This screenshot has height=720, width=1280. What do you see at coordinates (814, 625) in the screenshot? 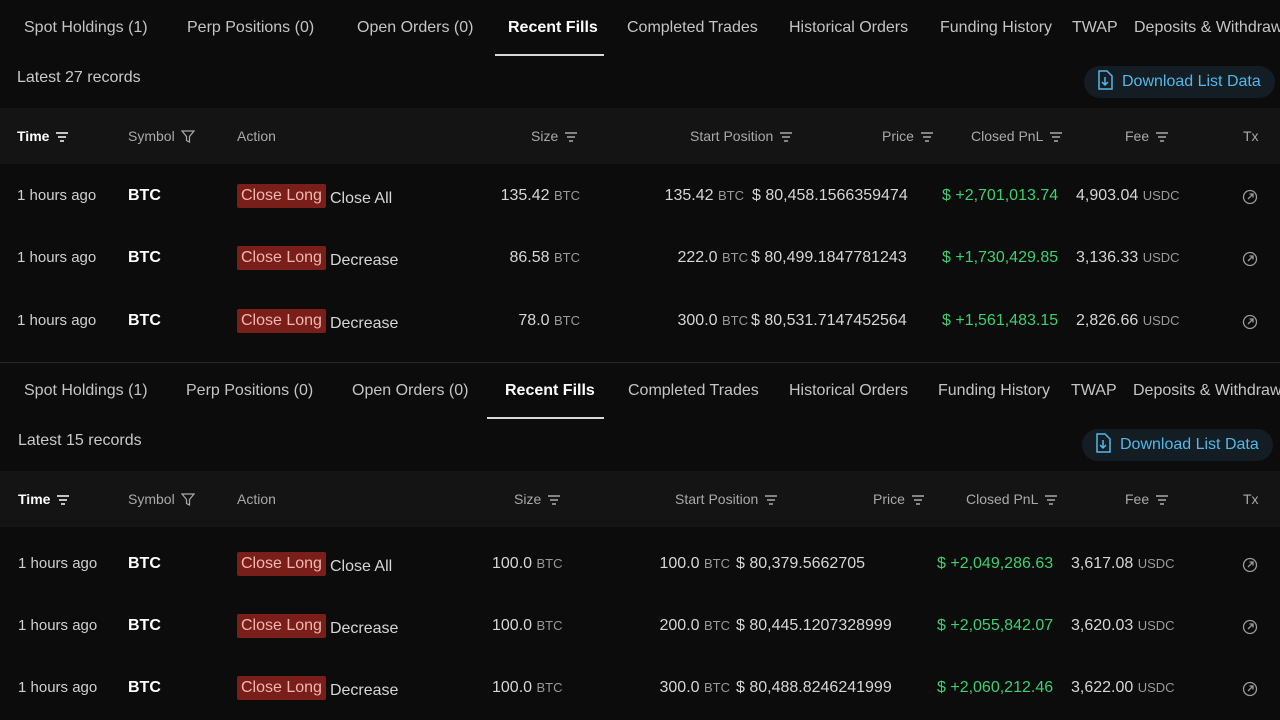
I see `row-price: $ 80,445.1207328999` at bounding box center [814, 625].